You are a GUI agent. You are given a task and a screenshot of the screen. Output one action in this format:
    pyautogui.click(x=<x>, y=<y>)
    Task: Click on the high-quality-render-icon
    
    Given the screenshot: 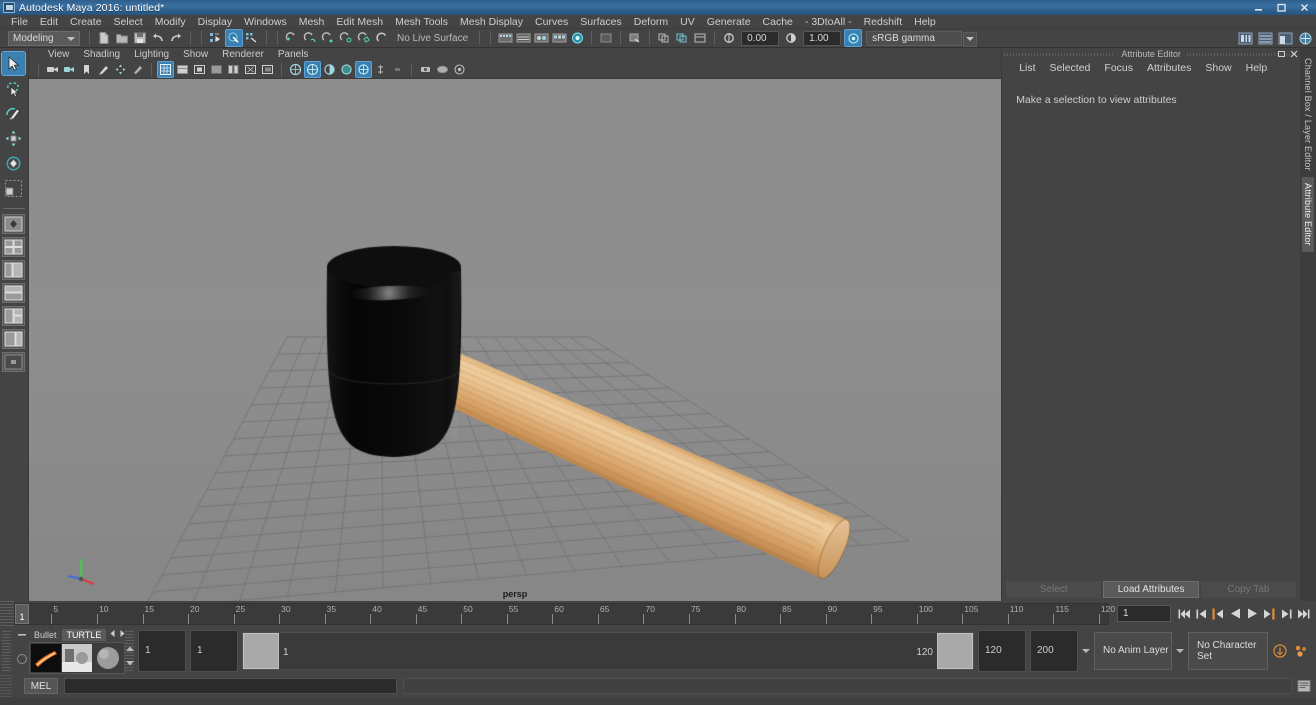 What is the action you would take?
    pyautogui.click(x=295, y=69)
    